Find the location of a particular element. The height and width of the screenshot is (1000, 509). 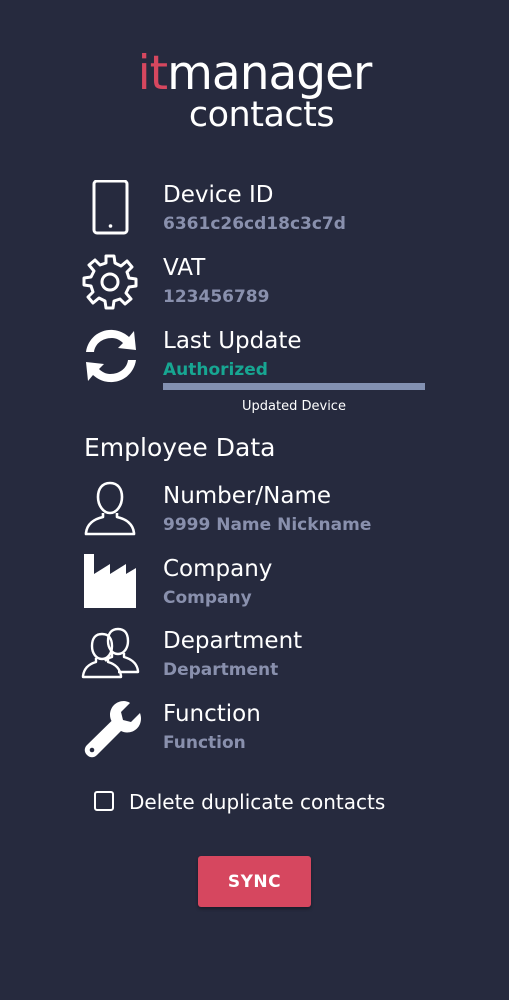

person-icon is located at coordinates (110, 508).